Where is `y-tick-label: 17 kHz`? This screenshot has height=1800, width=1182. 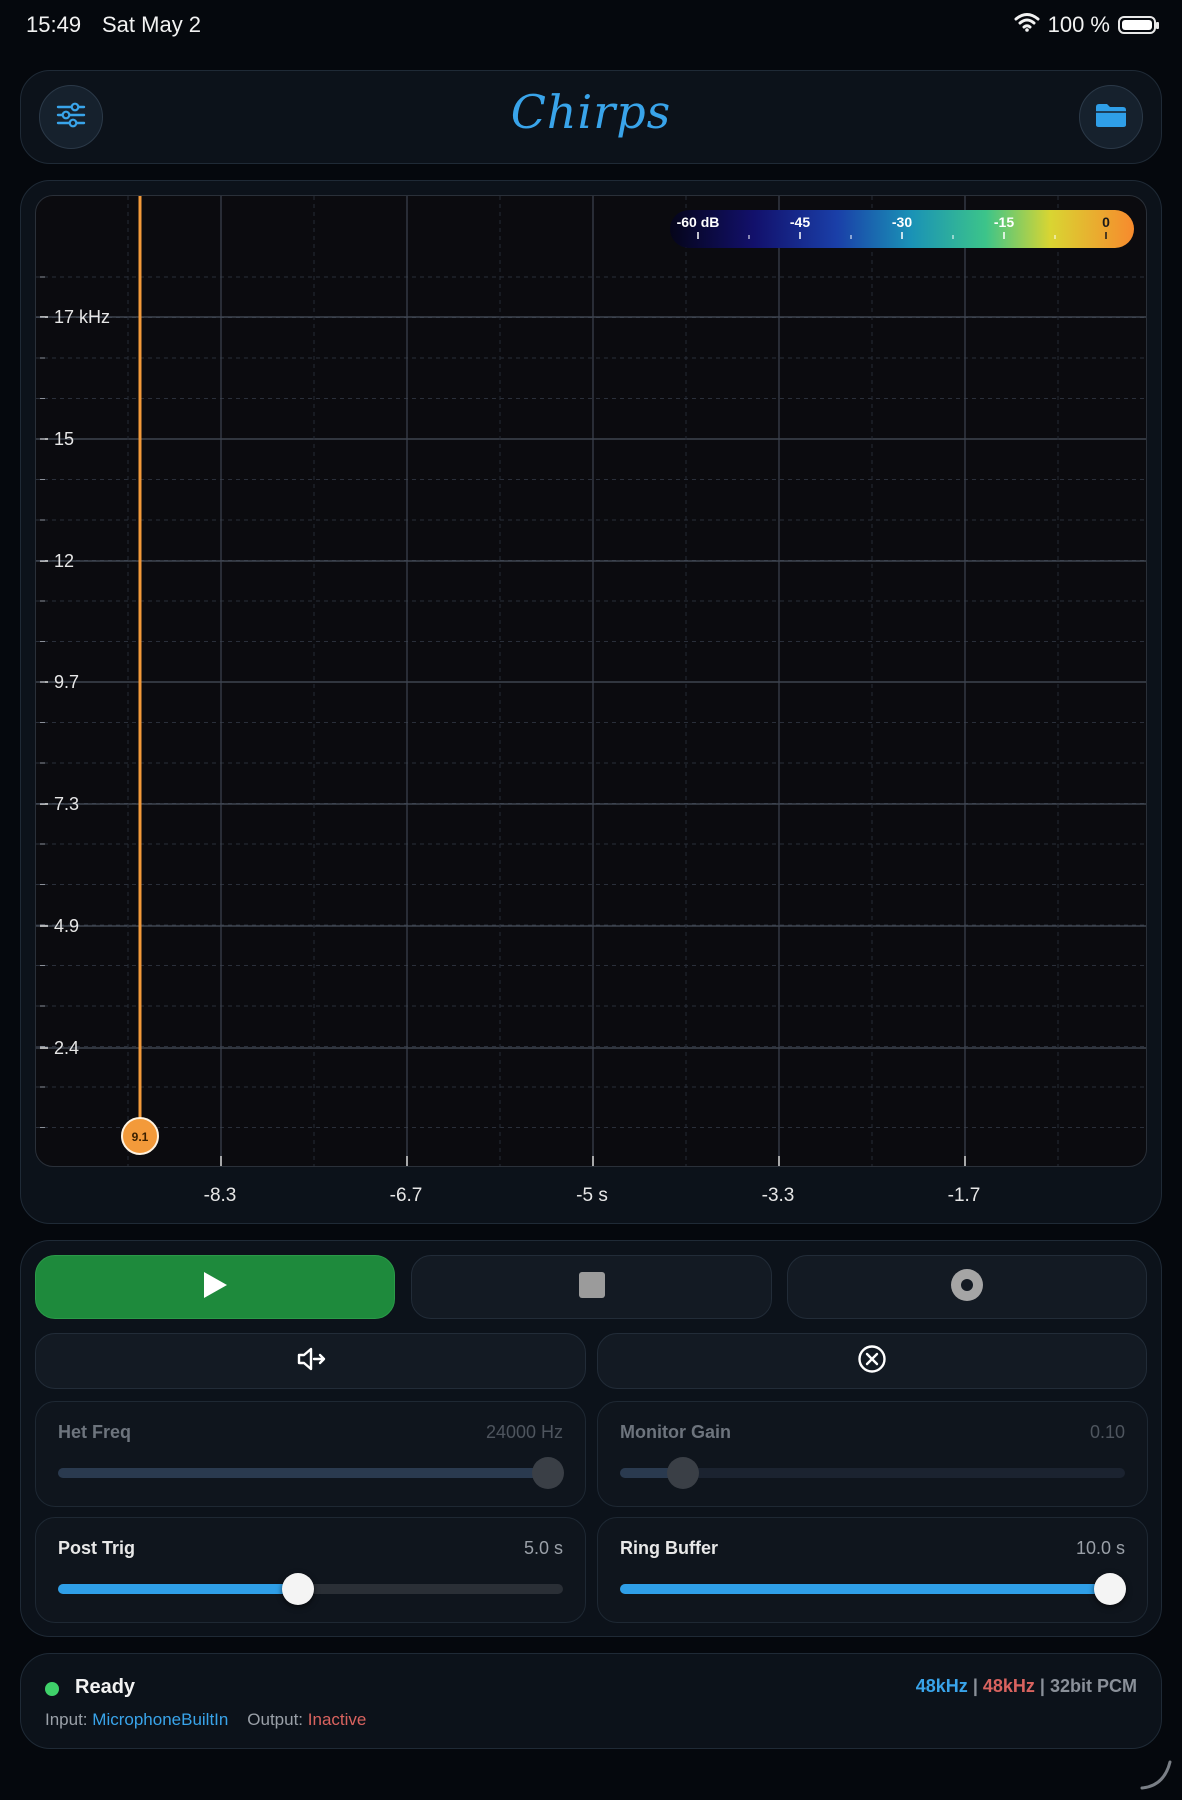
y-tick-label: 17 kHz is located at coordinates (82, 317).